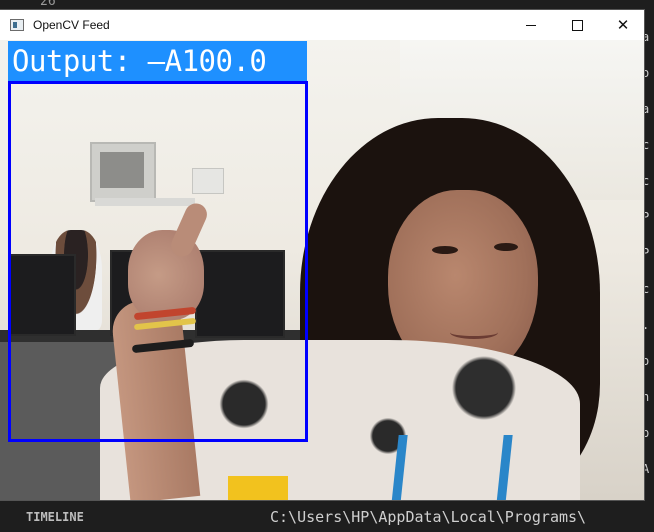 Image resolution: width=654 pixels, height=532 pixels. What do you see at coordinates (452, 467) in the screenshot?
I see `id-lanyard` at bounding box center [452, 467].